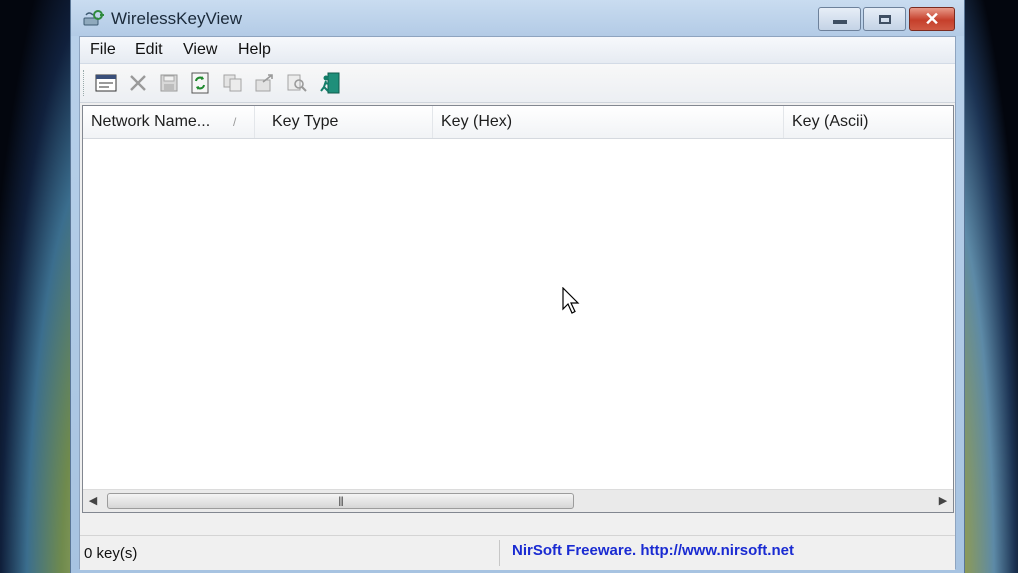 This screenshot has height=573, width=1018. Describe the element at coordinates (235, 122) in the screenshot. I see `sort-indicator-icon: /` at that location.